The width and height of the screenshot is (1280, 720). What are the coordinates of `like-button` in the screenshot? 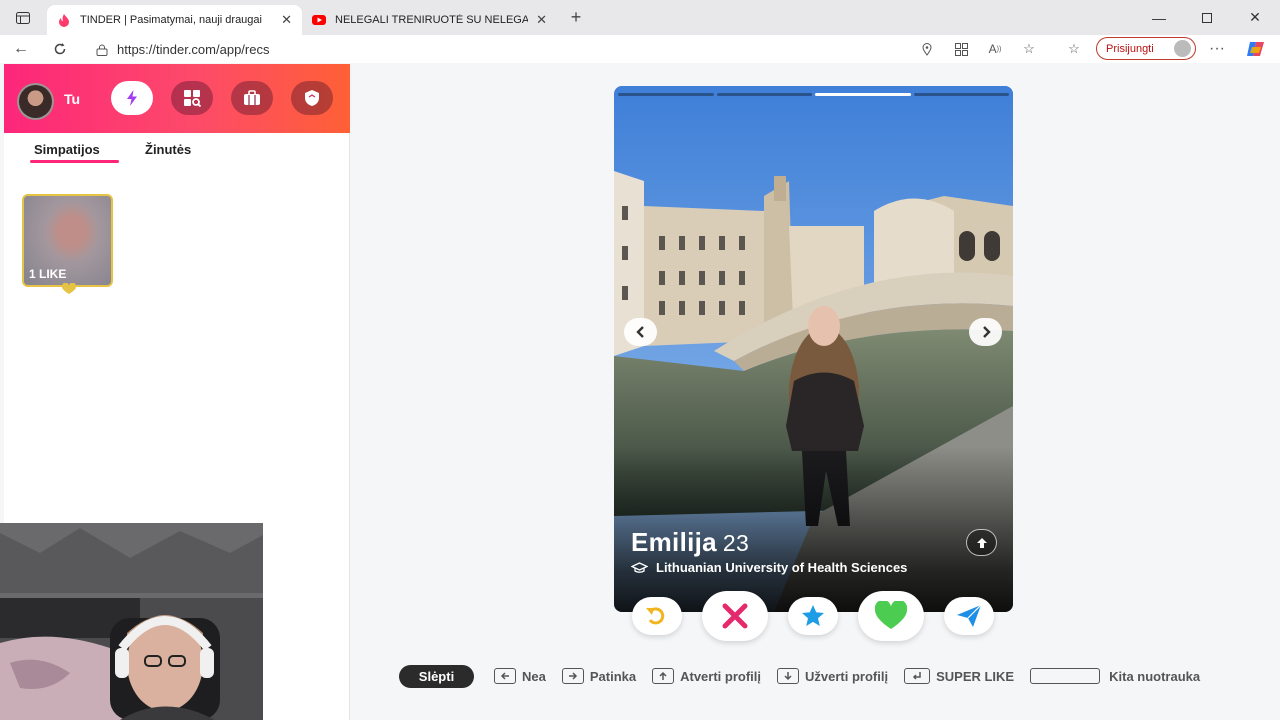 It's located at (891, 616).